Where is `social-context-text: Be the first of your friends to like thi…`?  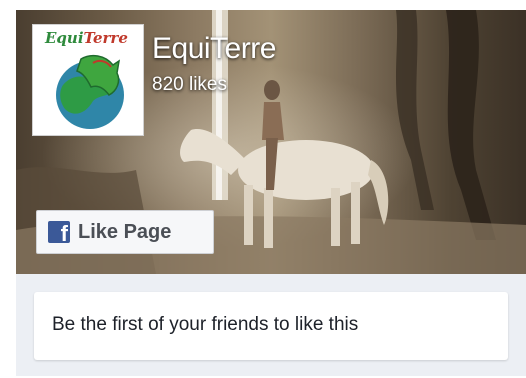 social-context-text: Be the first of your friends to like thi… is located at coordinates (205, 324).